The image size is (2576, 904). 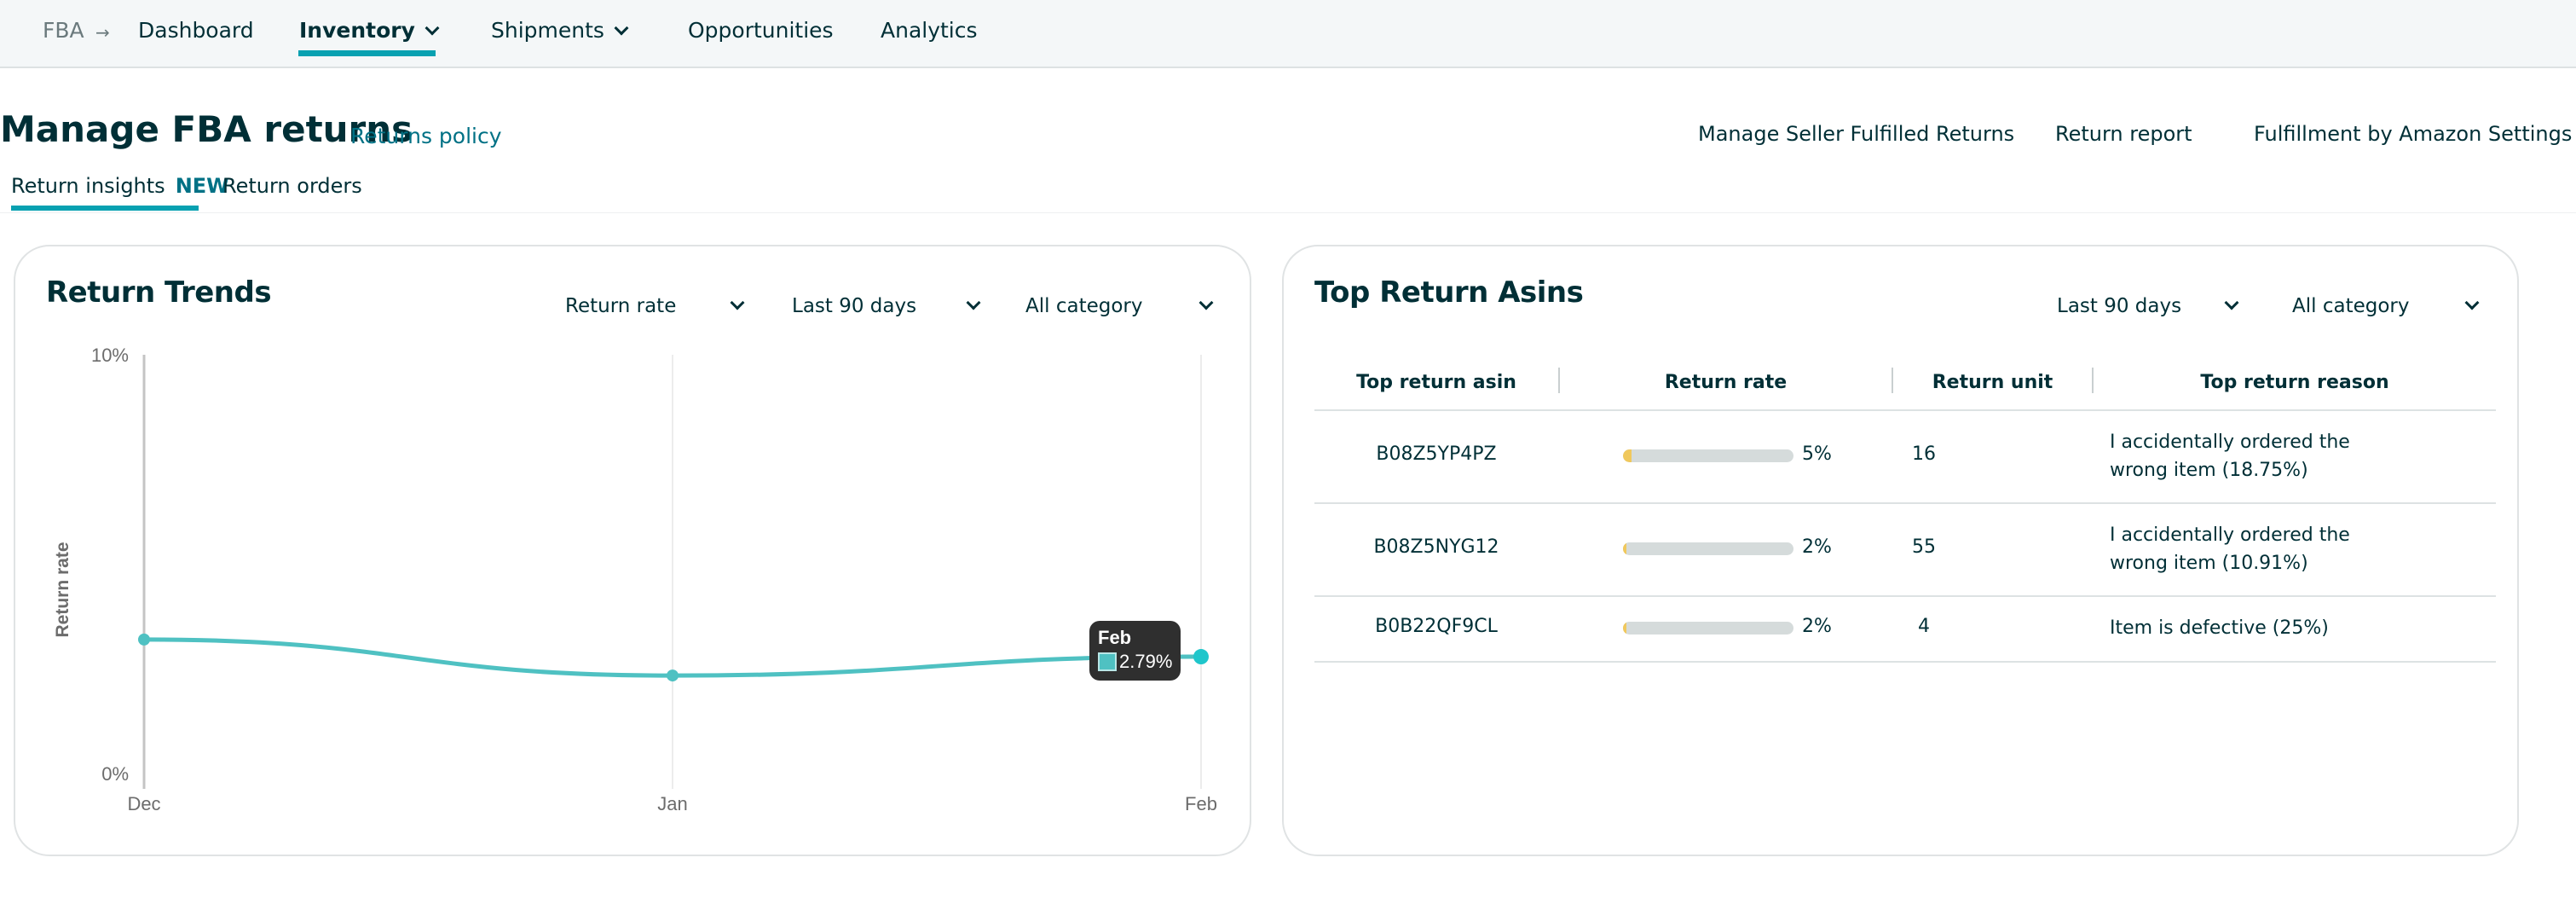 What do you see at coordinates (63, 30) in the screenshot?
I see `breadcrumb-fba: FBA` at bounding box center [63, 30].